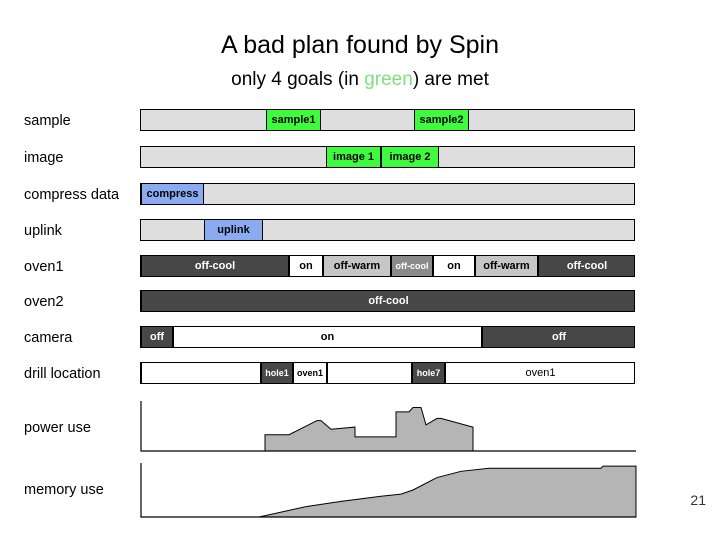 This screenshot has width=720, height=540. Describe the element at coordinates (47, 121) in the screenshot. I see `row-label: sample` at that location.